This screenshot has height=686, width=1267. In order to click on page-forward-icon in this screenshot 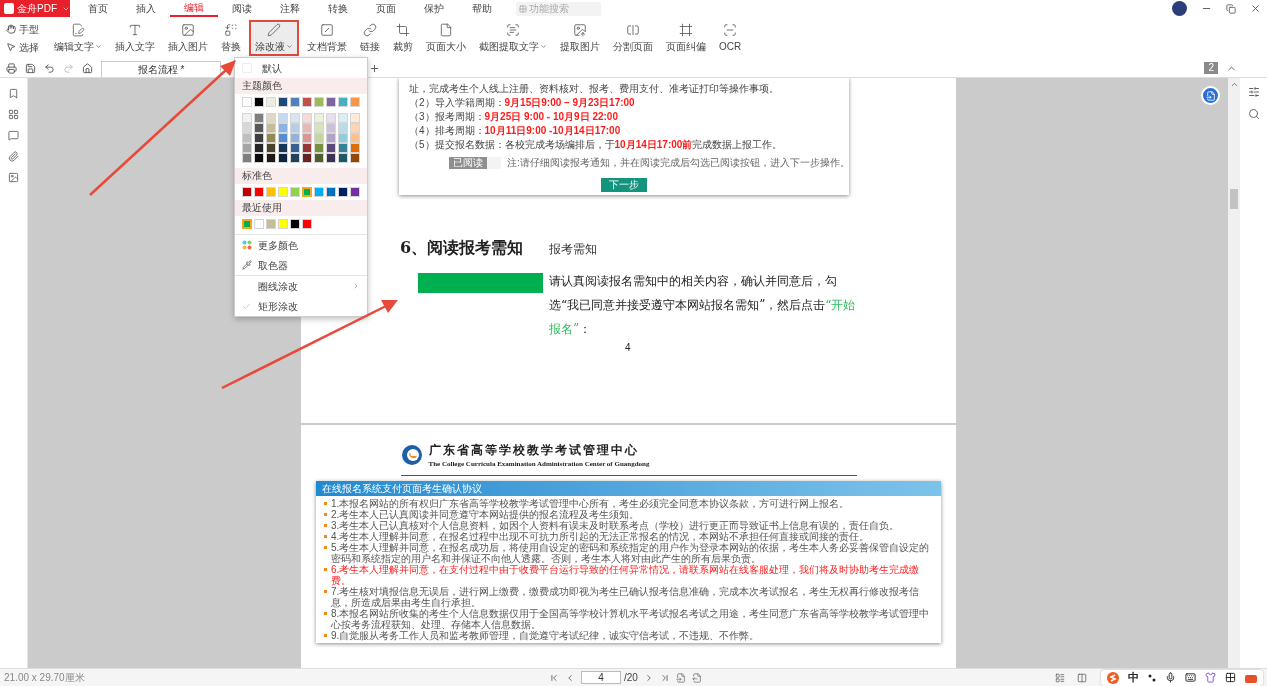, I will do `click(696, 677)`.